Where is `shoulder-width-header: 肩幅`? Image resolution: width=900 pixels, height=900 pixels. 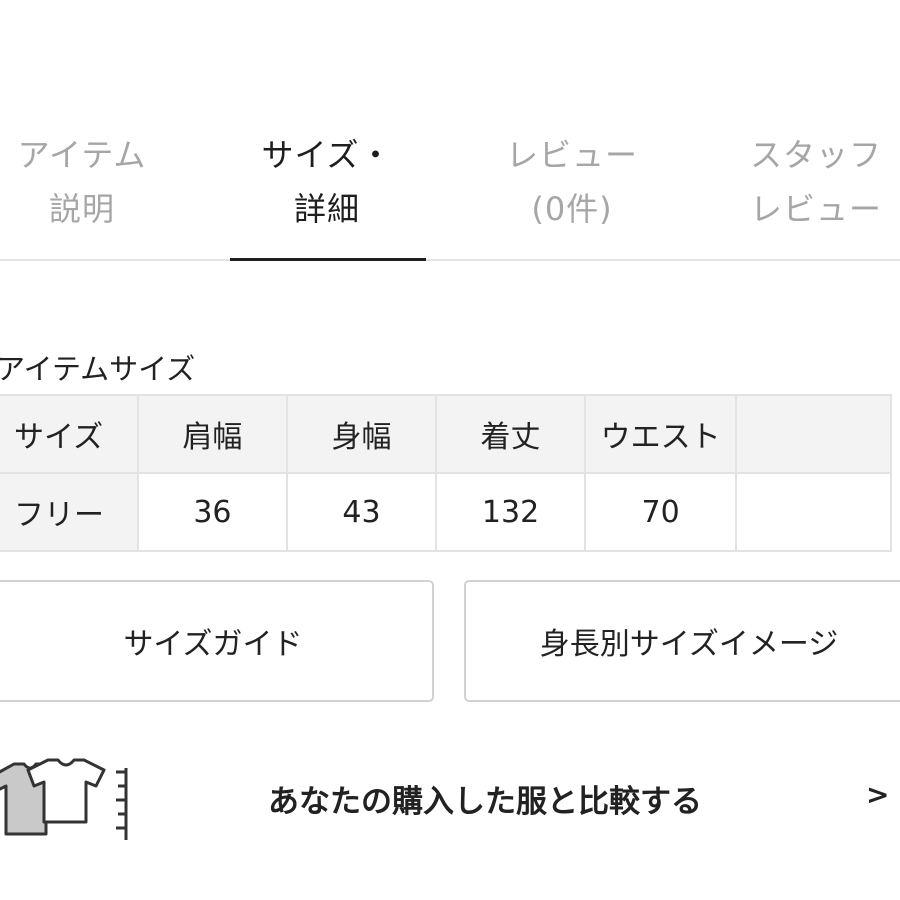
shoulder-width-header: 肩幅 is located at coordinates (212, 434).